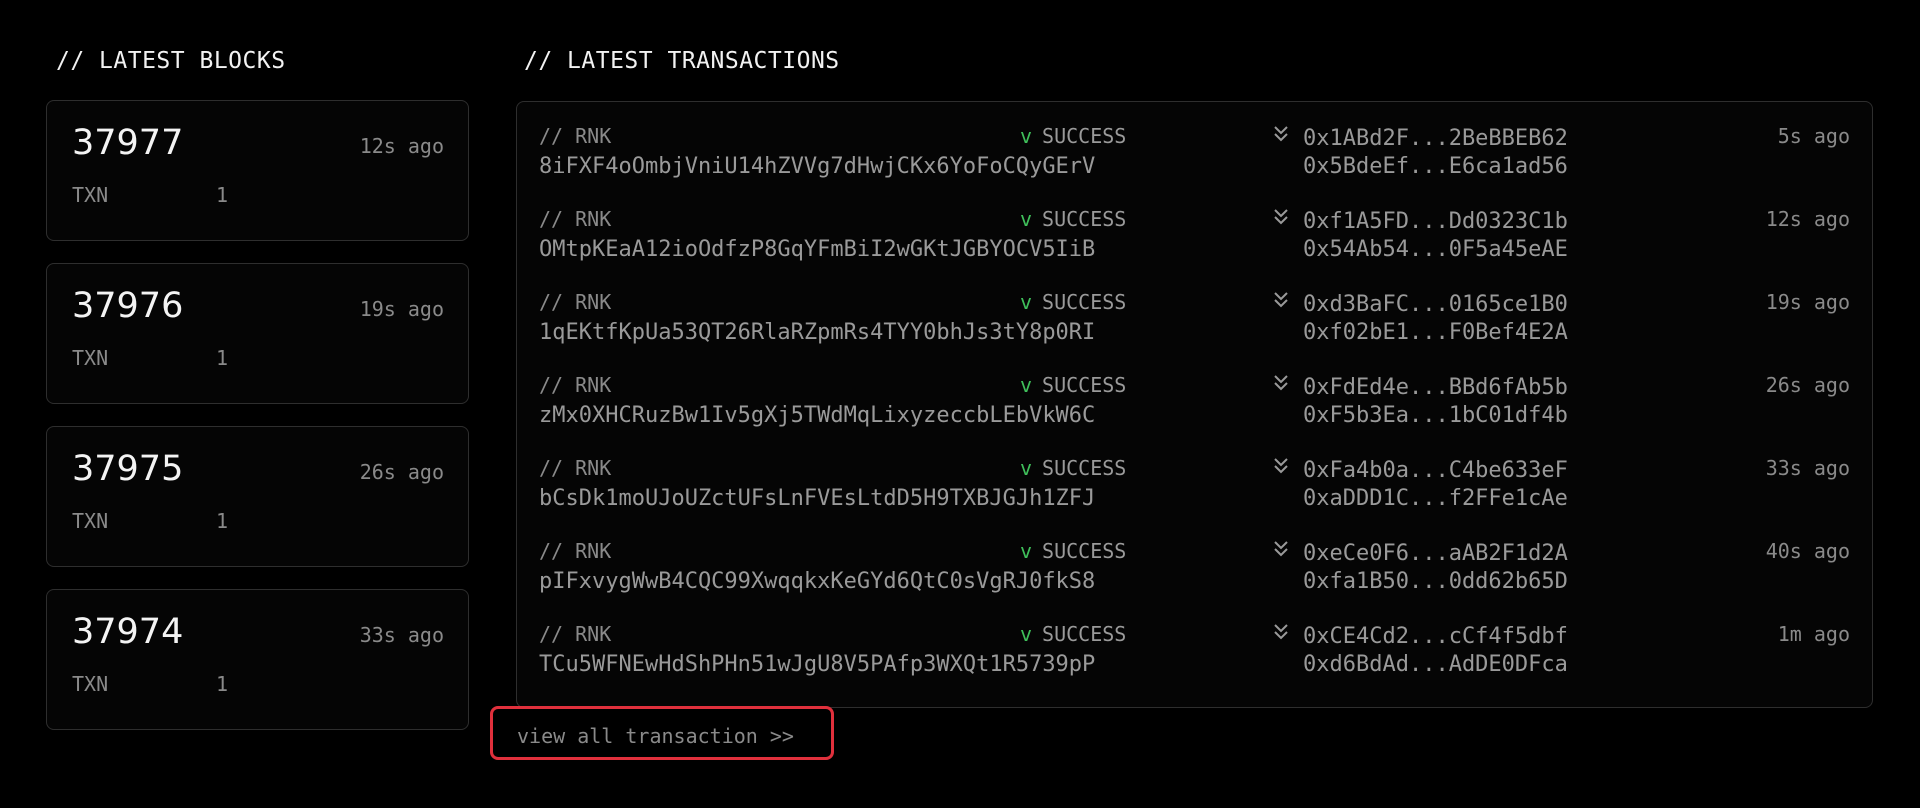 This screenshot has height=808, width=1920. I want to click on transaction-age: 40s ago, so click(1807, 551).